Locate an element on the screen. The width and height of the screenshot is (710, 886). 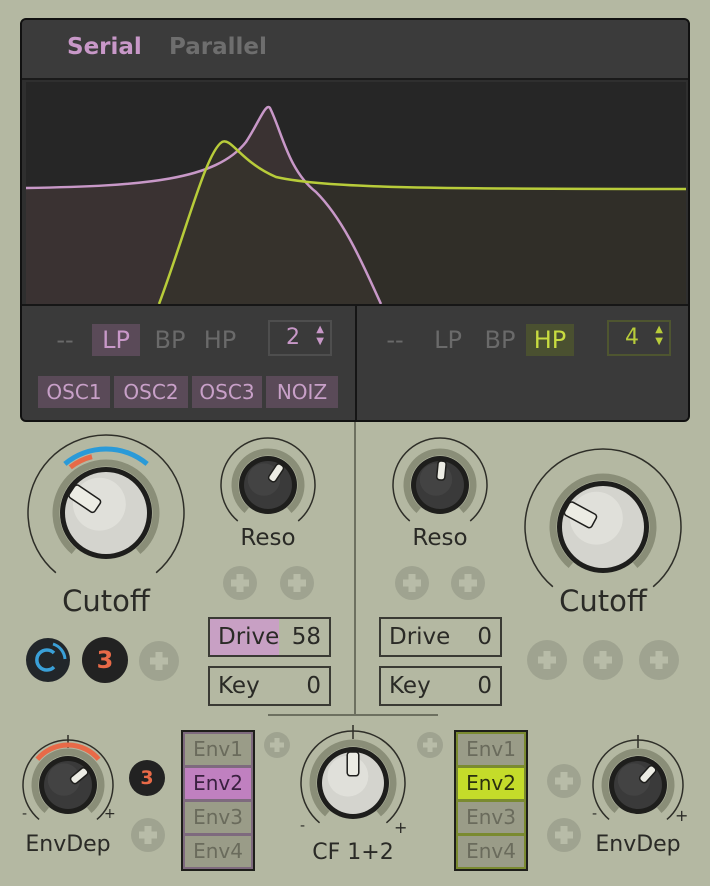
tab-parallel: Parallel is located at coordinates (218, 47).